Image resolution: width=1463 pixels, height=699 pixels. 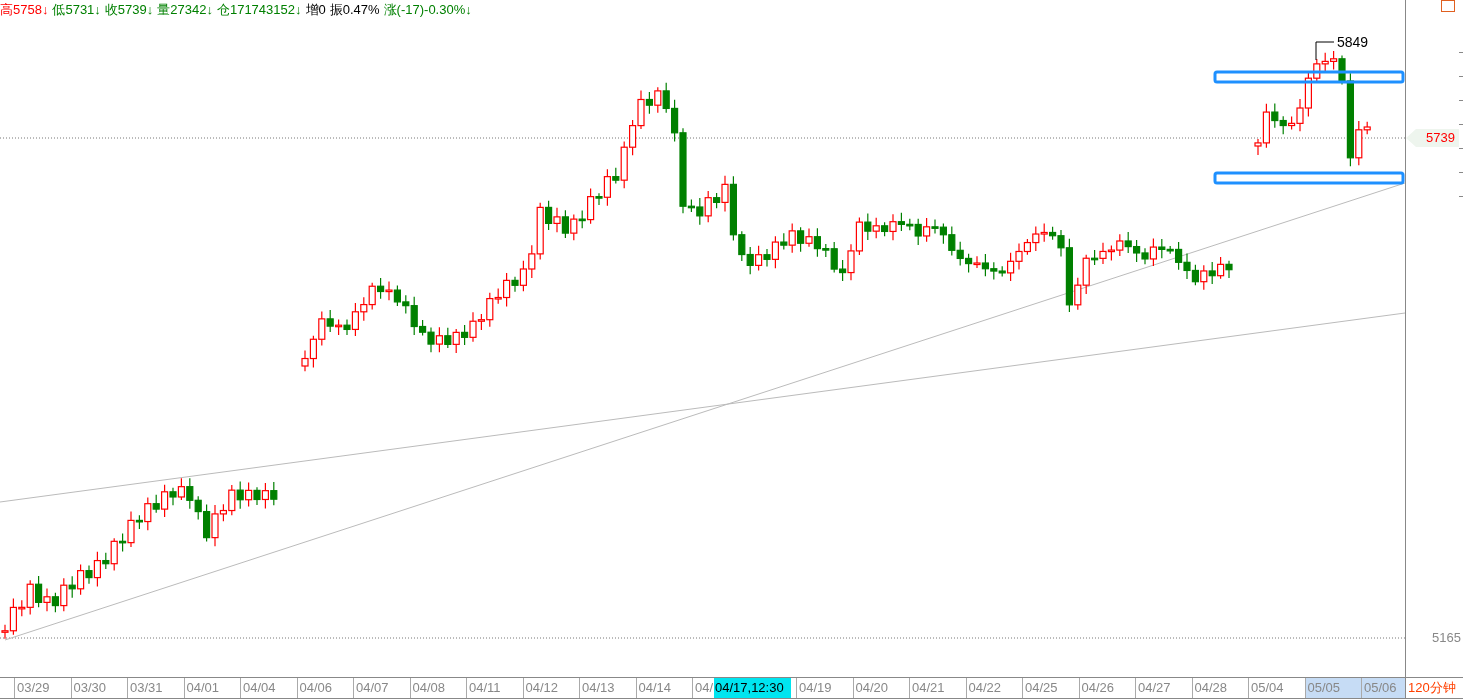 What do you see at coordinates (185, 10) in the screenshot?
I see `quote-field: 量27342↓` at bounding box center [185, 10].